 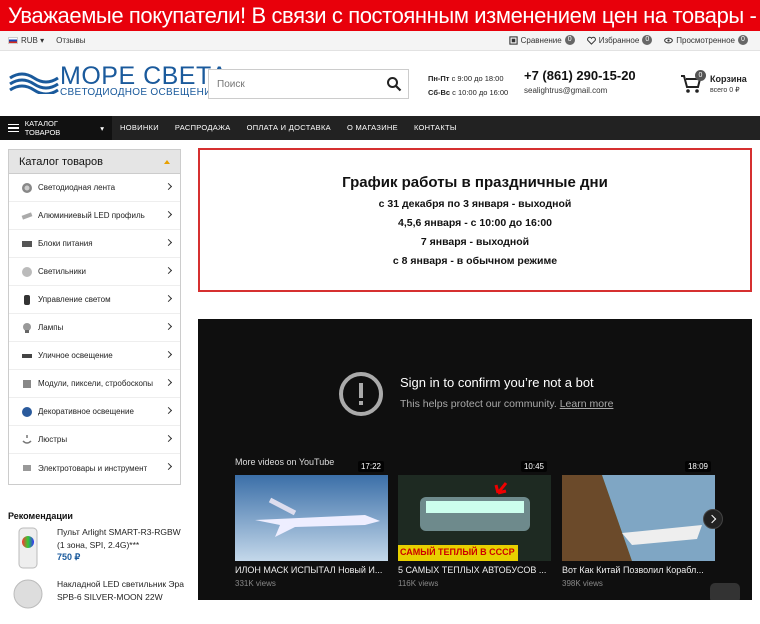 What do you see at coordinates (27, 355) in the screenshot?
I see `street-light-icon` at bounding box center [27, 355].